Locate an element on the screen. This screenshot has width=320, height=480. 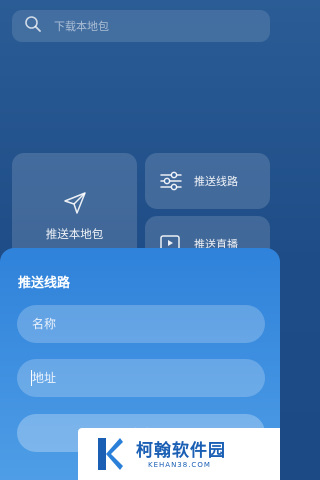
address-input is located at coordinates (141, 378).